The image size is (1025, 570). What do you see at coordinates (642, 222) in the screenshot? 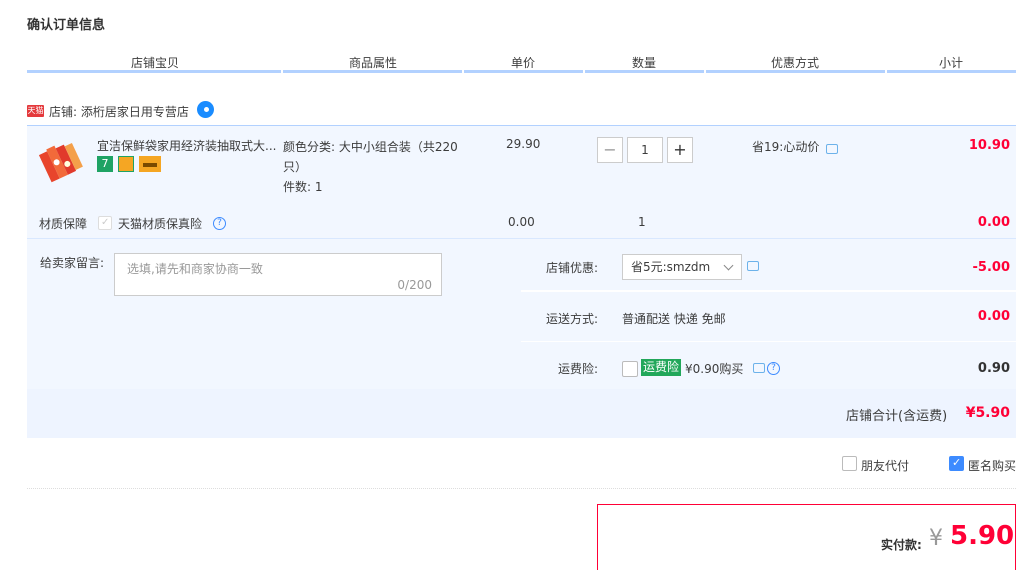
I see `insurance-quantity: 1` at bounding box center [642, 222].